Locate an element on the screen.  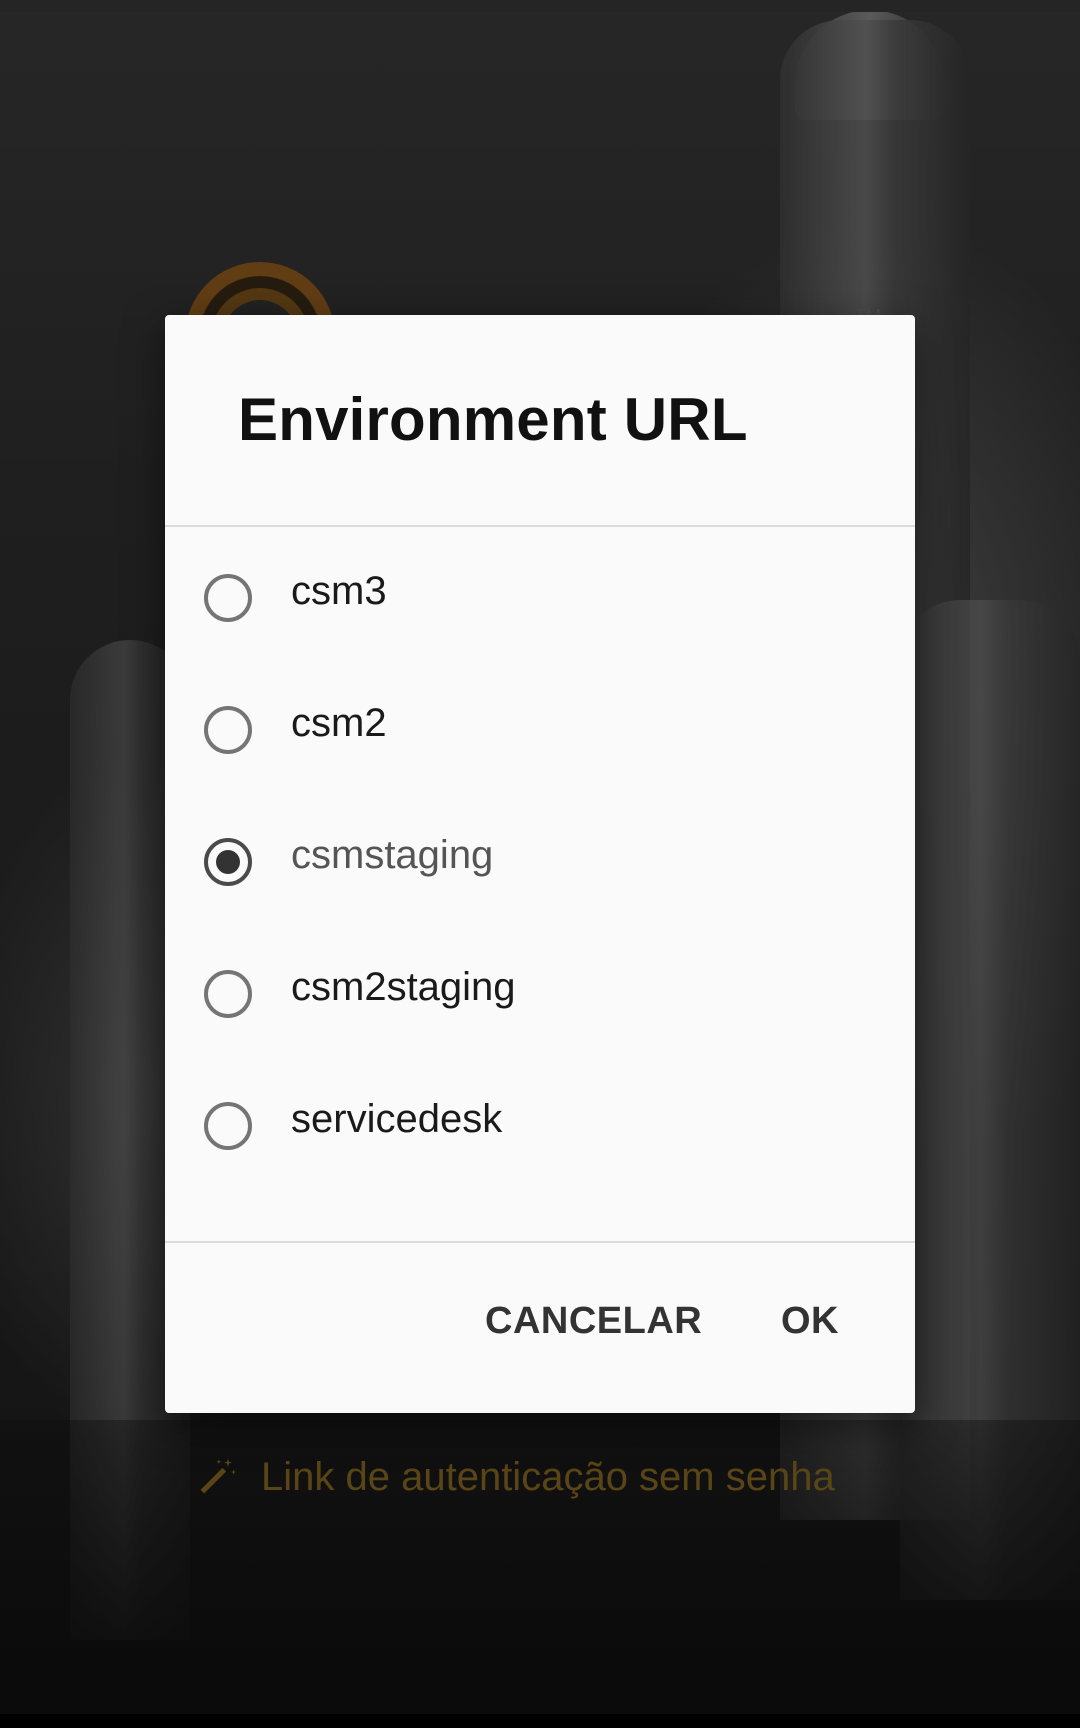
option-label: csm3 is located at coordinates (339, 591).